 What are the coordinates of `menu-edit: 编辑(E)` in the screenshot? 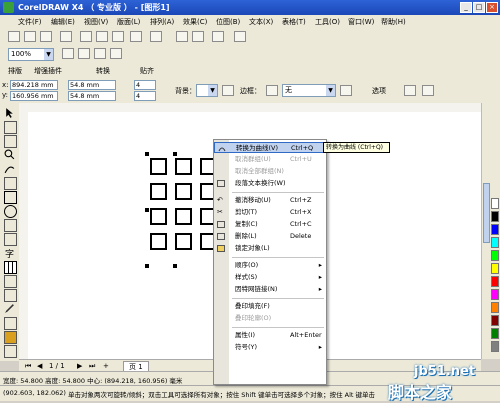 It's located at (63, 22).